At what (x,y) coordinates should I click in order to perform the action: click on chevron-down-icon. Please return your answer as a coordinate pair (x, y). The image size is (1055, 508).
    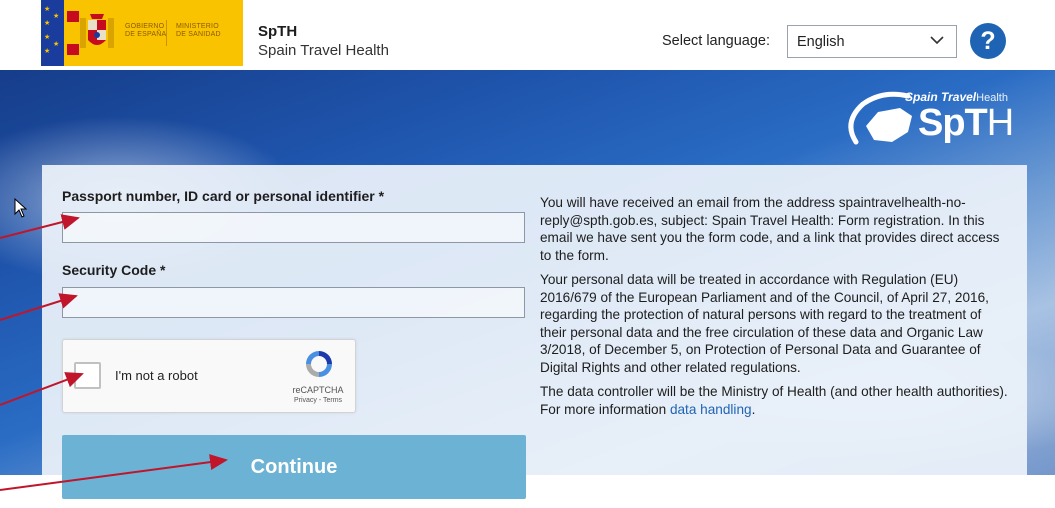
    Looking at the image, I should click on (937, 40).